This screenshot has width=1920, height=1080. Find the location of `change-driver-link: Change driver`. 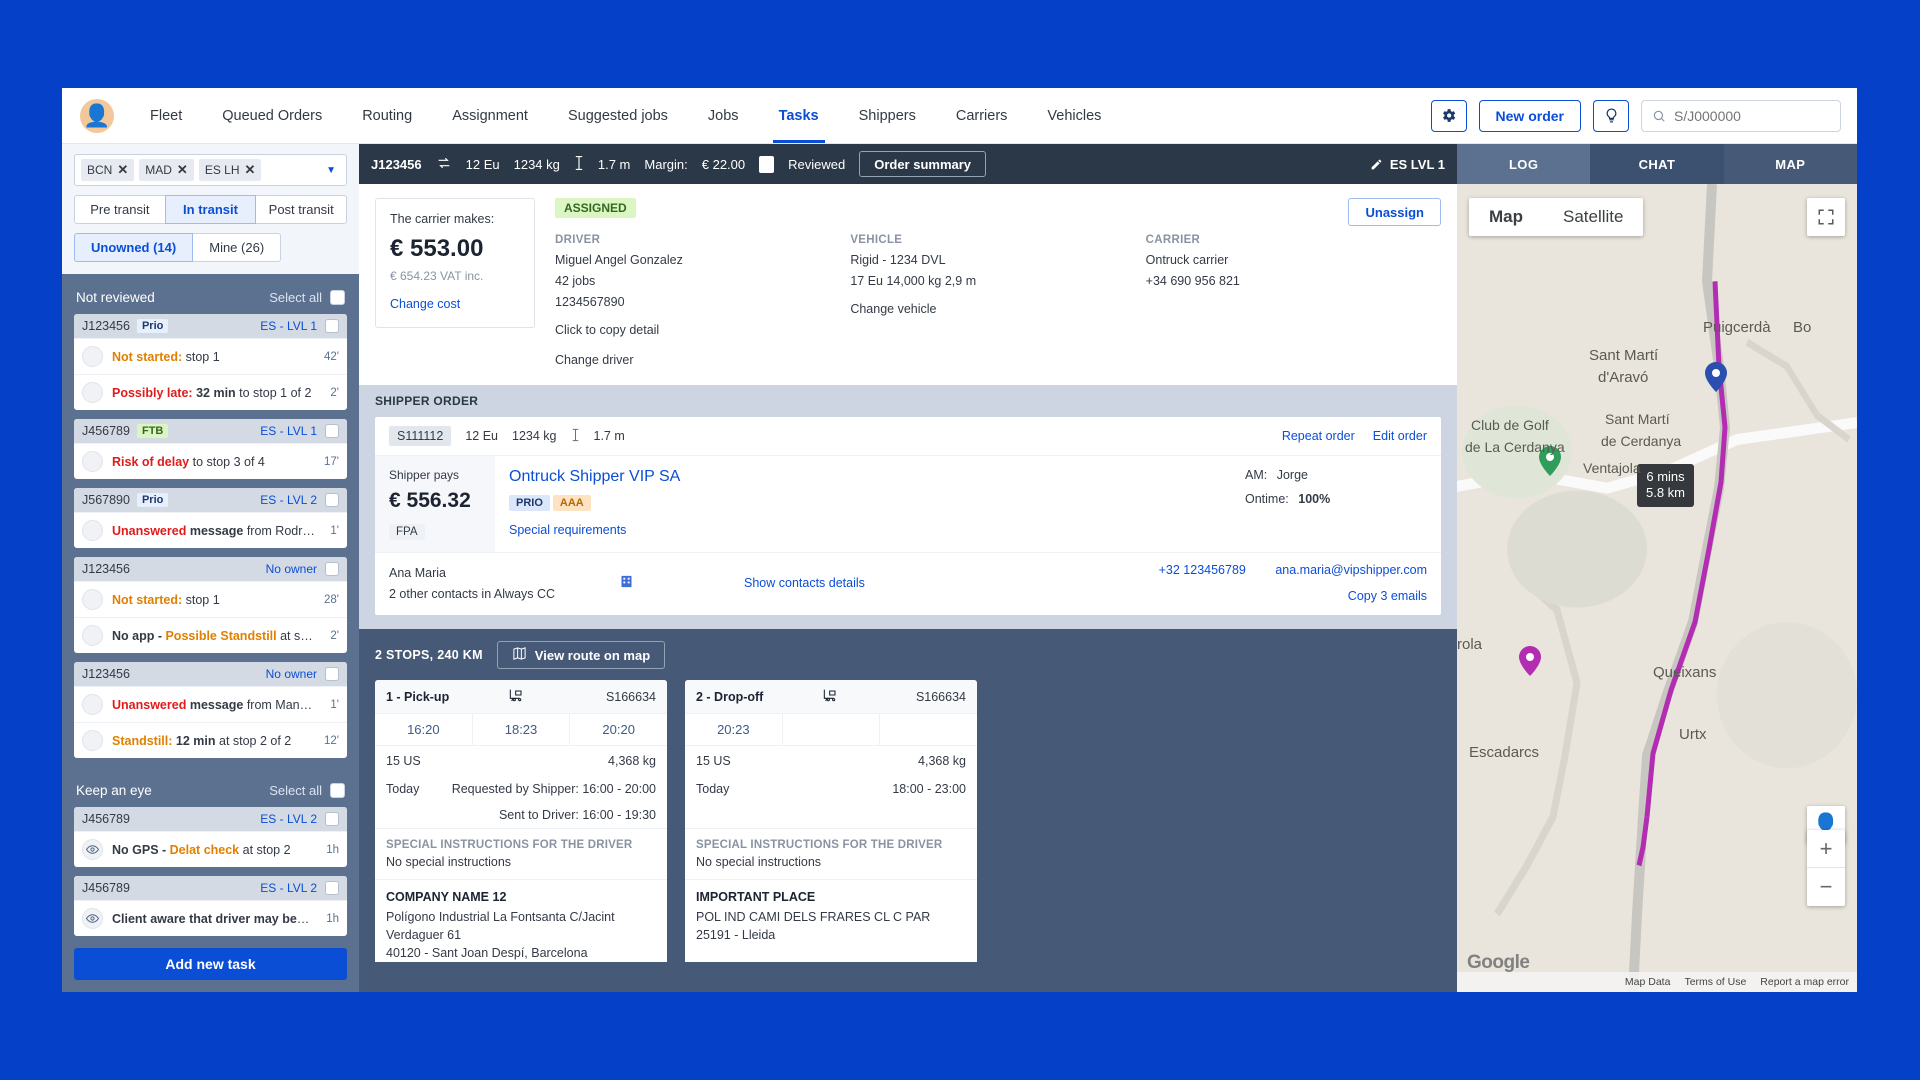

change-driver-link: Change driver is located at coordinates (702, 360).